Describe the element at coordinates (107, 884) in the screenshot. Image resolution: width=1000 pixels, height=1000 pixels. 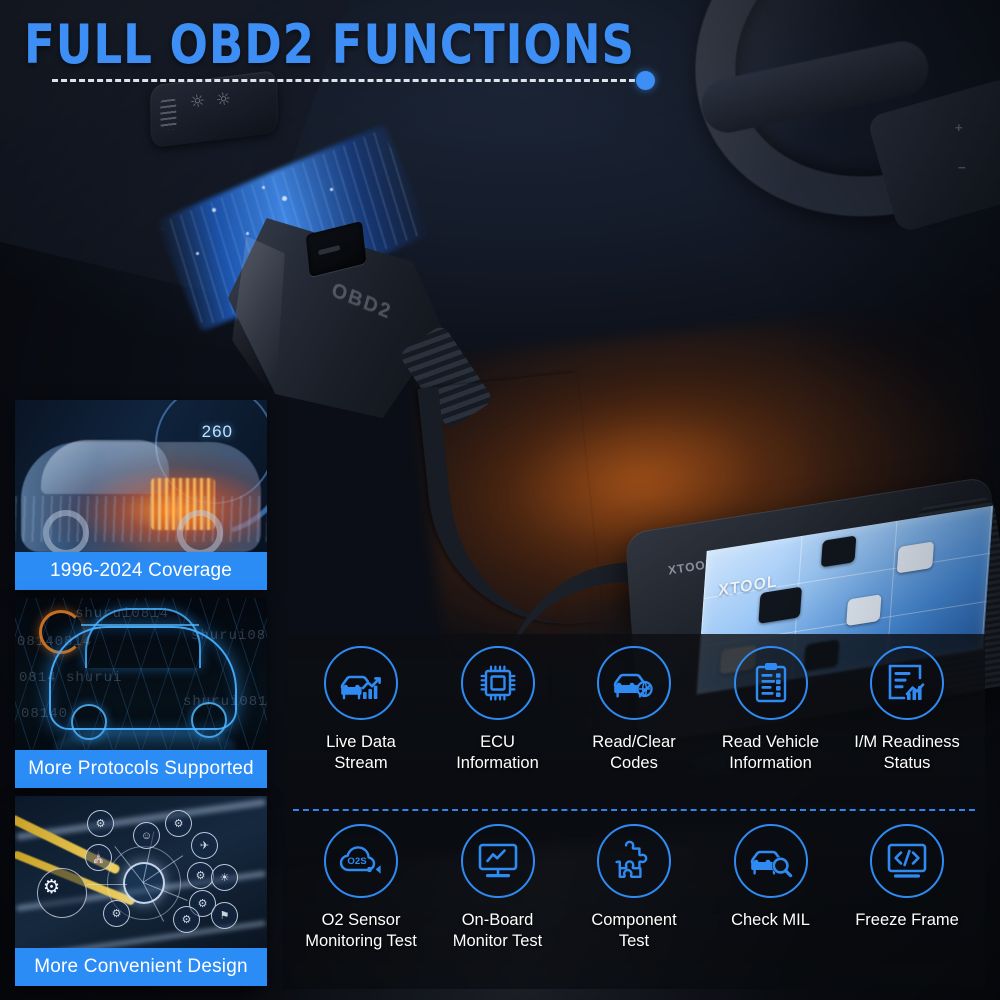
I see `network-link` at that location.